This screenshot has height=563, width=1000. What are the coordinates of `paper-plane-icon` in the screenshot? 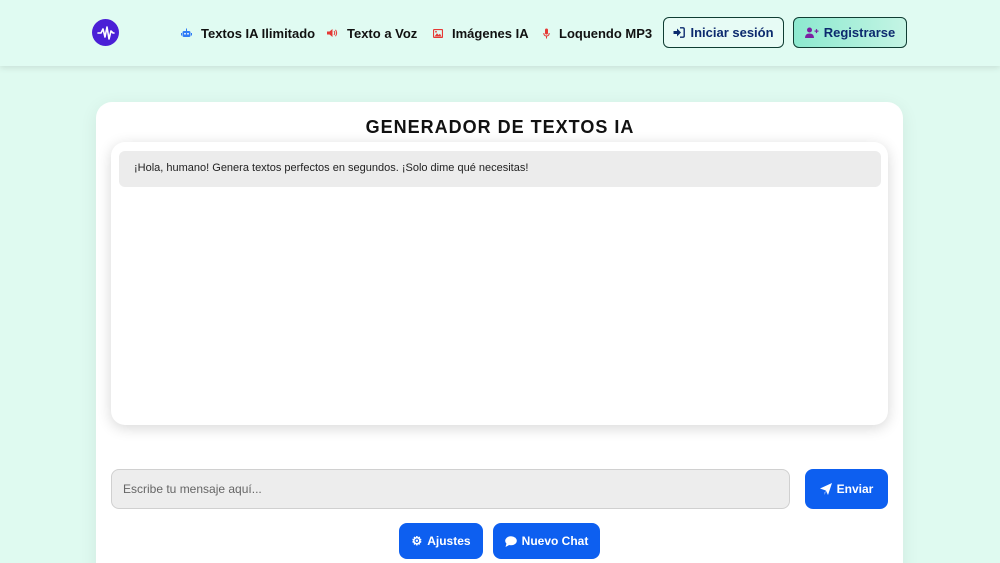 It's located at (825, 489).